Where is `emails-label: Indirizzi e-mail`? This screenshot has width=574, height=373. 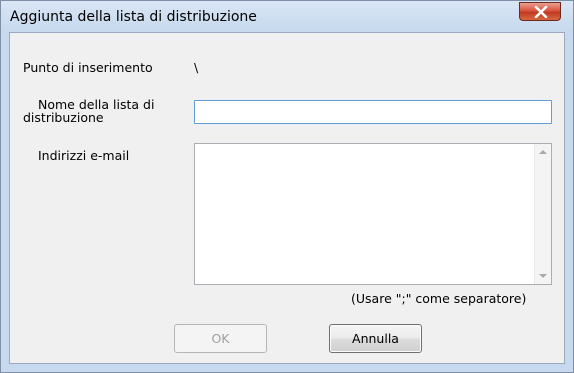 emails-label: Indirizzi e-mail is located at coordinates (84, 155).